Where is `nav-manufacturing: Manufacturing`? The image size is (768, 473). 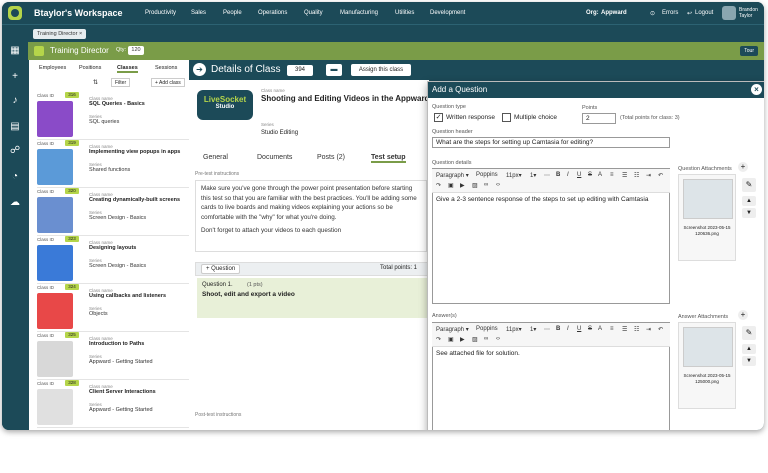
nav-manufacturing: Manufacturing is located at coordinates (359, 13).